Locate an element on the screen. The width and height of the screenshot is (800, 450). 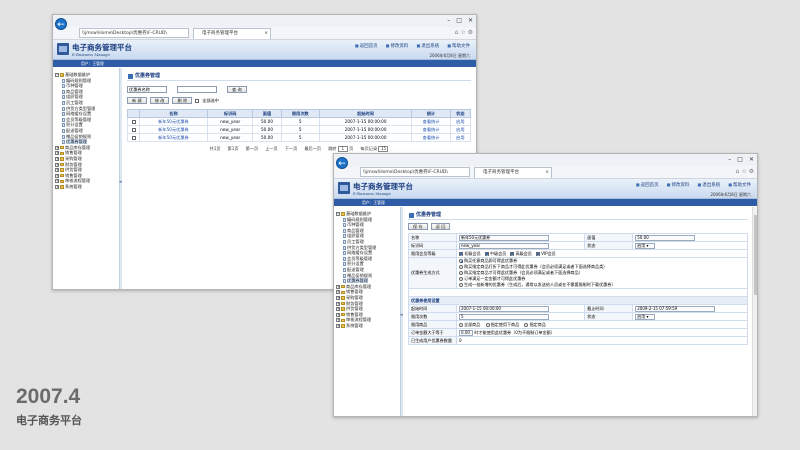
end-field: 2009-2-15 07:59:59 is located at coordinates (675, 308).